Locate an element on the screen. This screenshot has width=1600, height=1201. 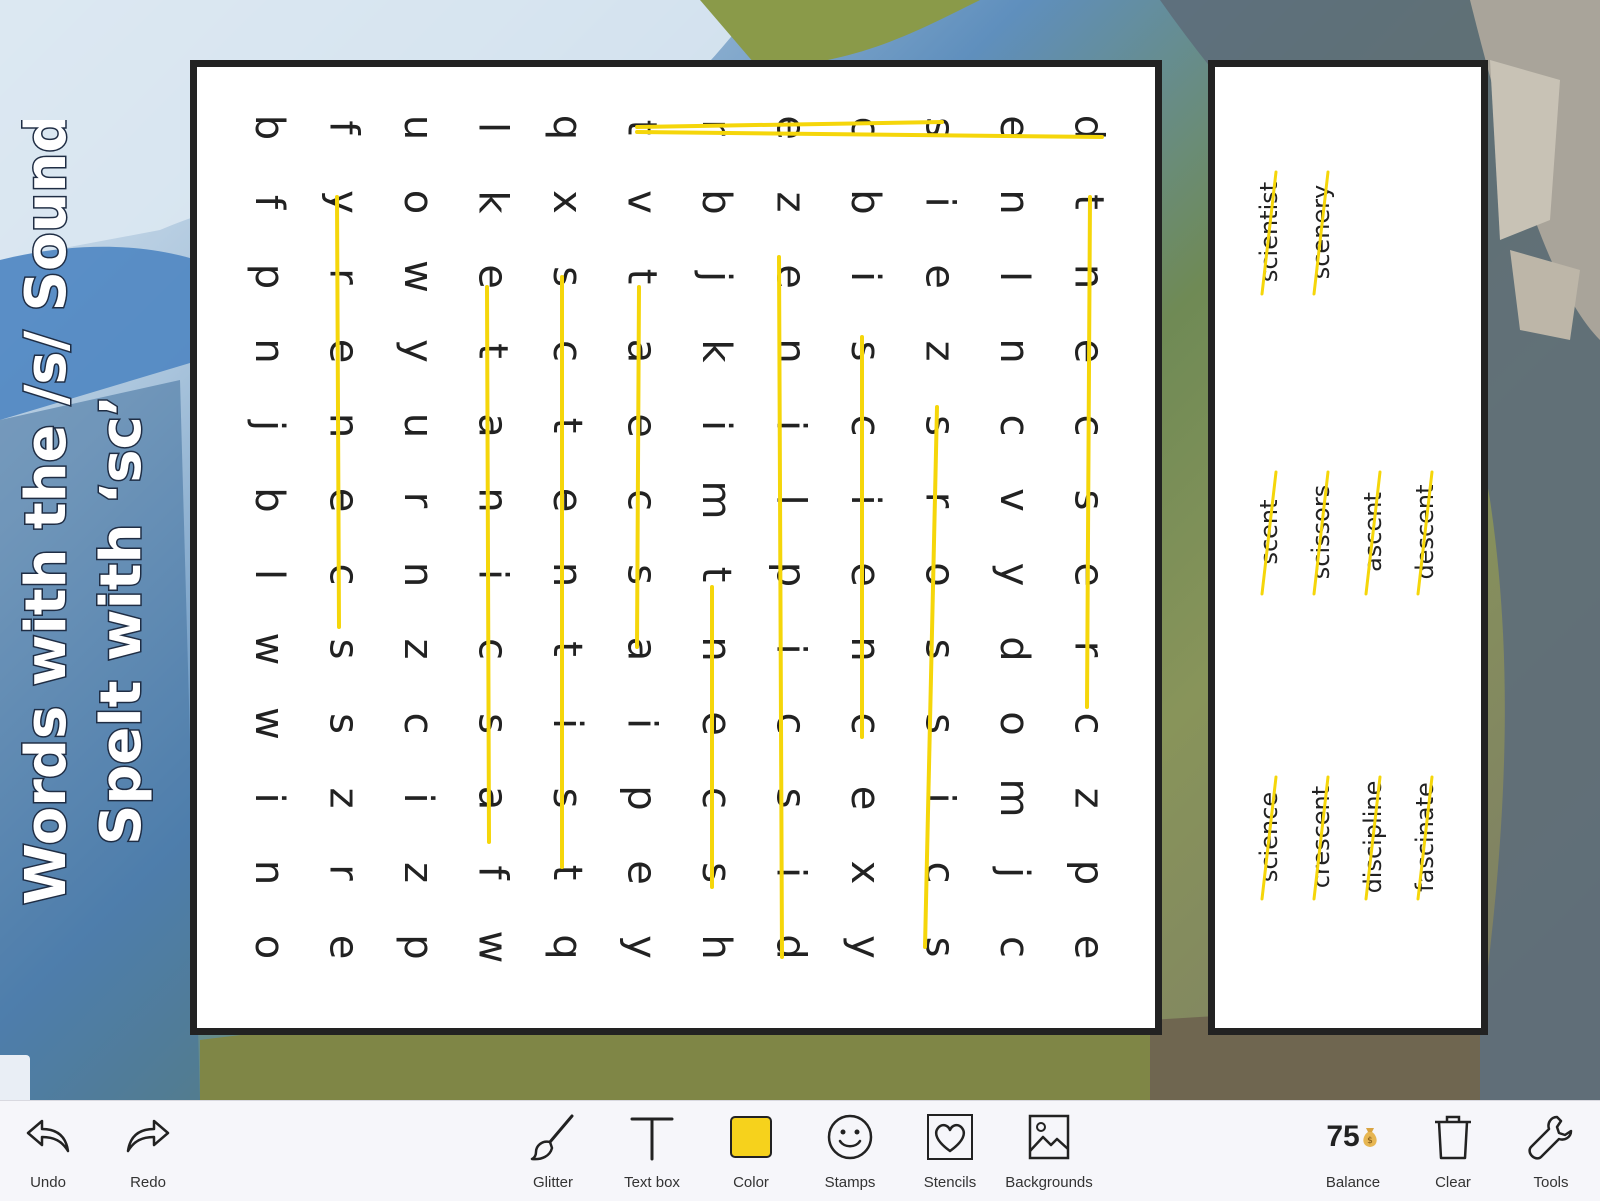
wrench-icon is located at coordinates (1550, 1137).